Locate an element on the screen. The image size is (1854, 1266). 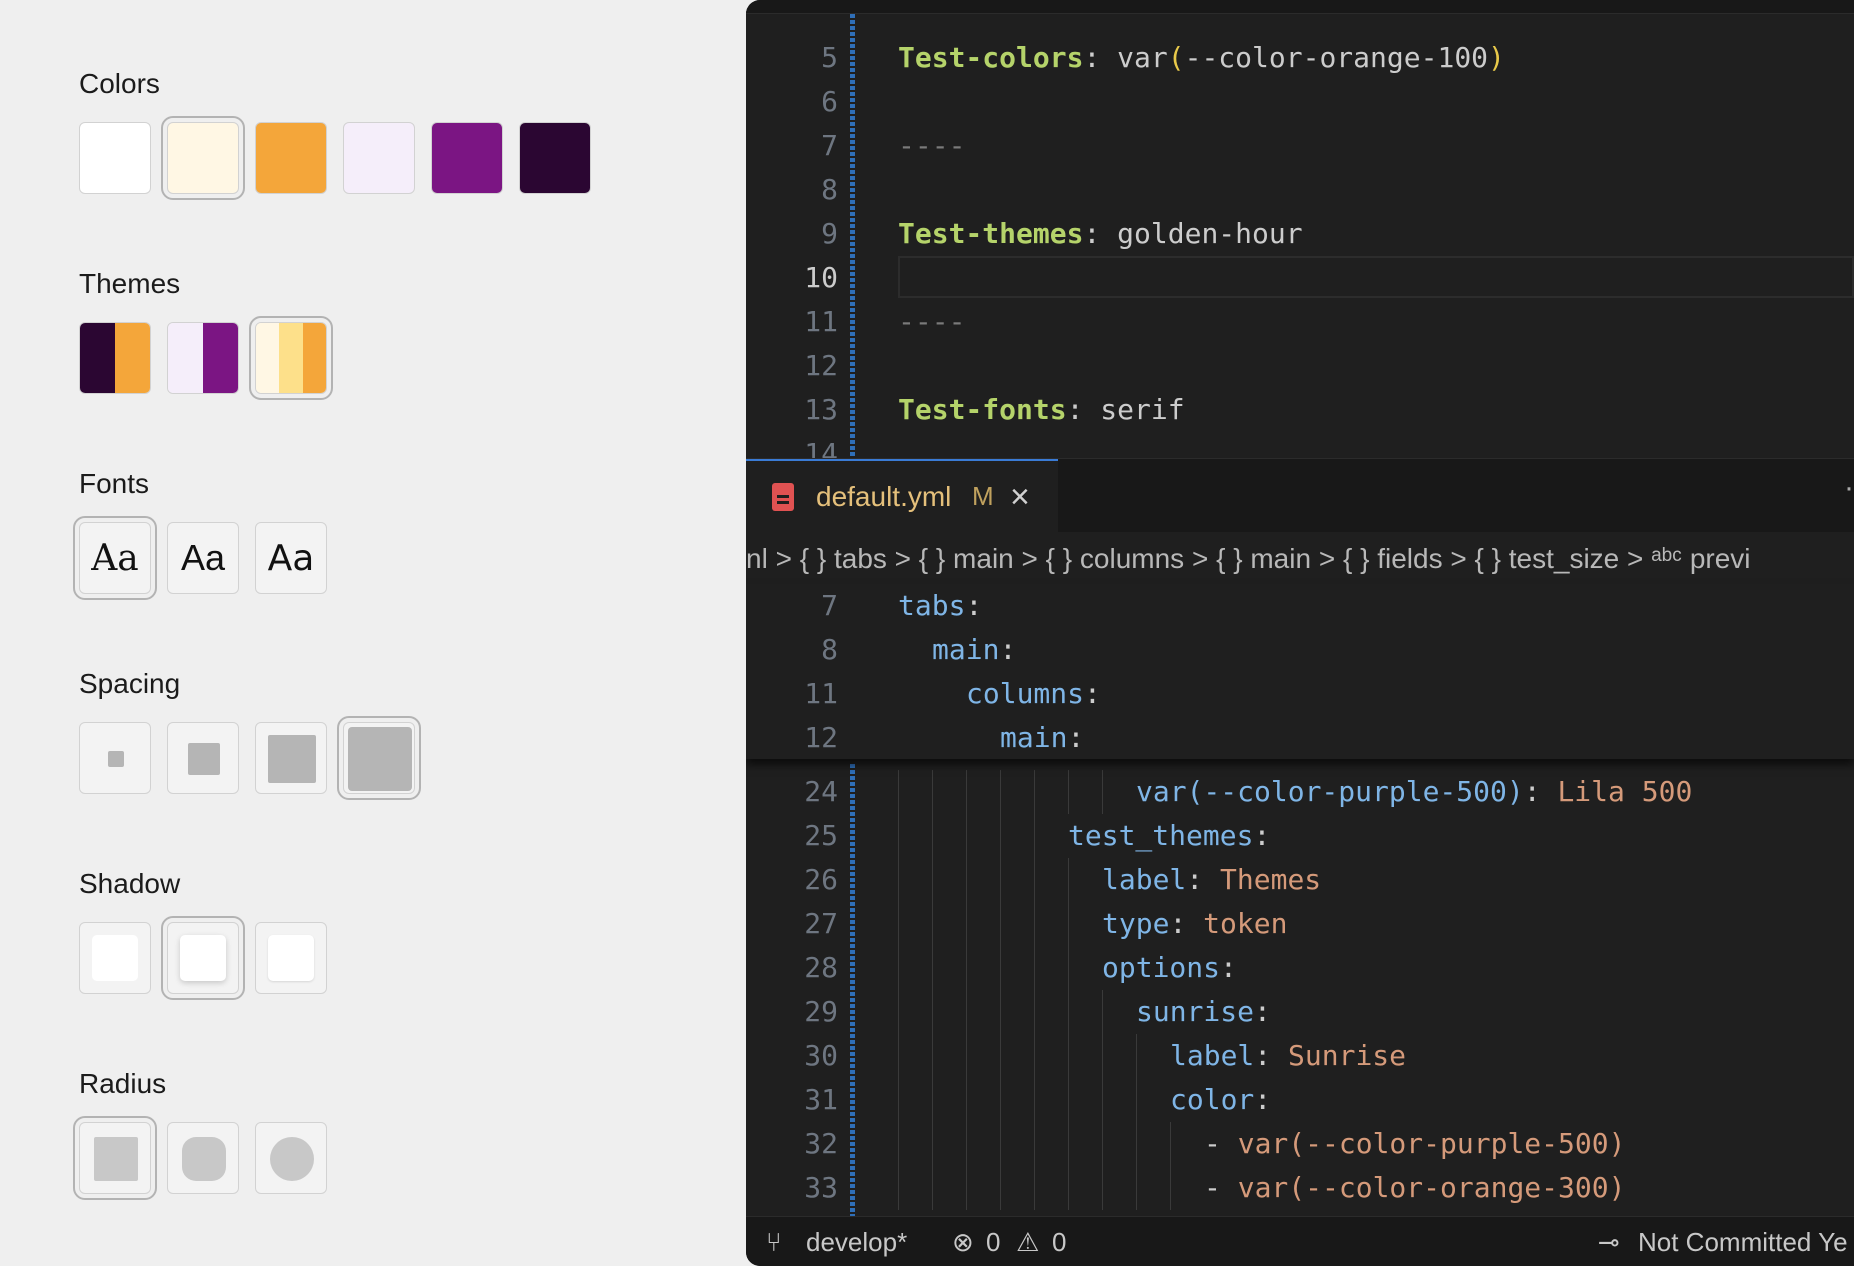
spacing-option-lg is located at coordinates (379, 758).